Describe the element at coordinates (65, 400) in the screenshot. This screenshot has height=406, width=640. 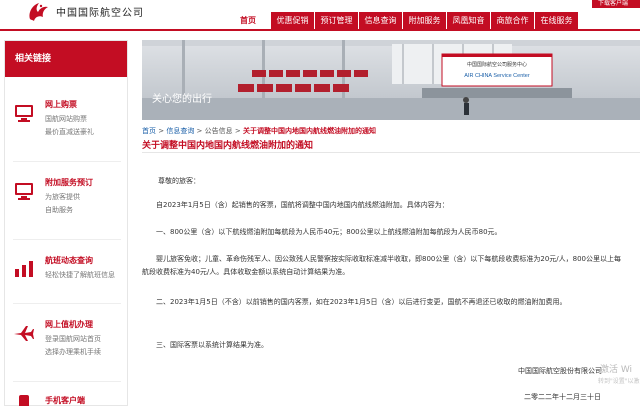
I see `sidebar-item-title: 手机客户端` at that location.